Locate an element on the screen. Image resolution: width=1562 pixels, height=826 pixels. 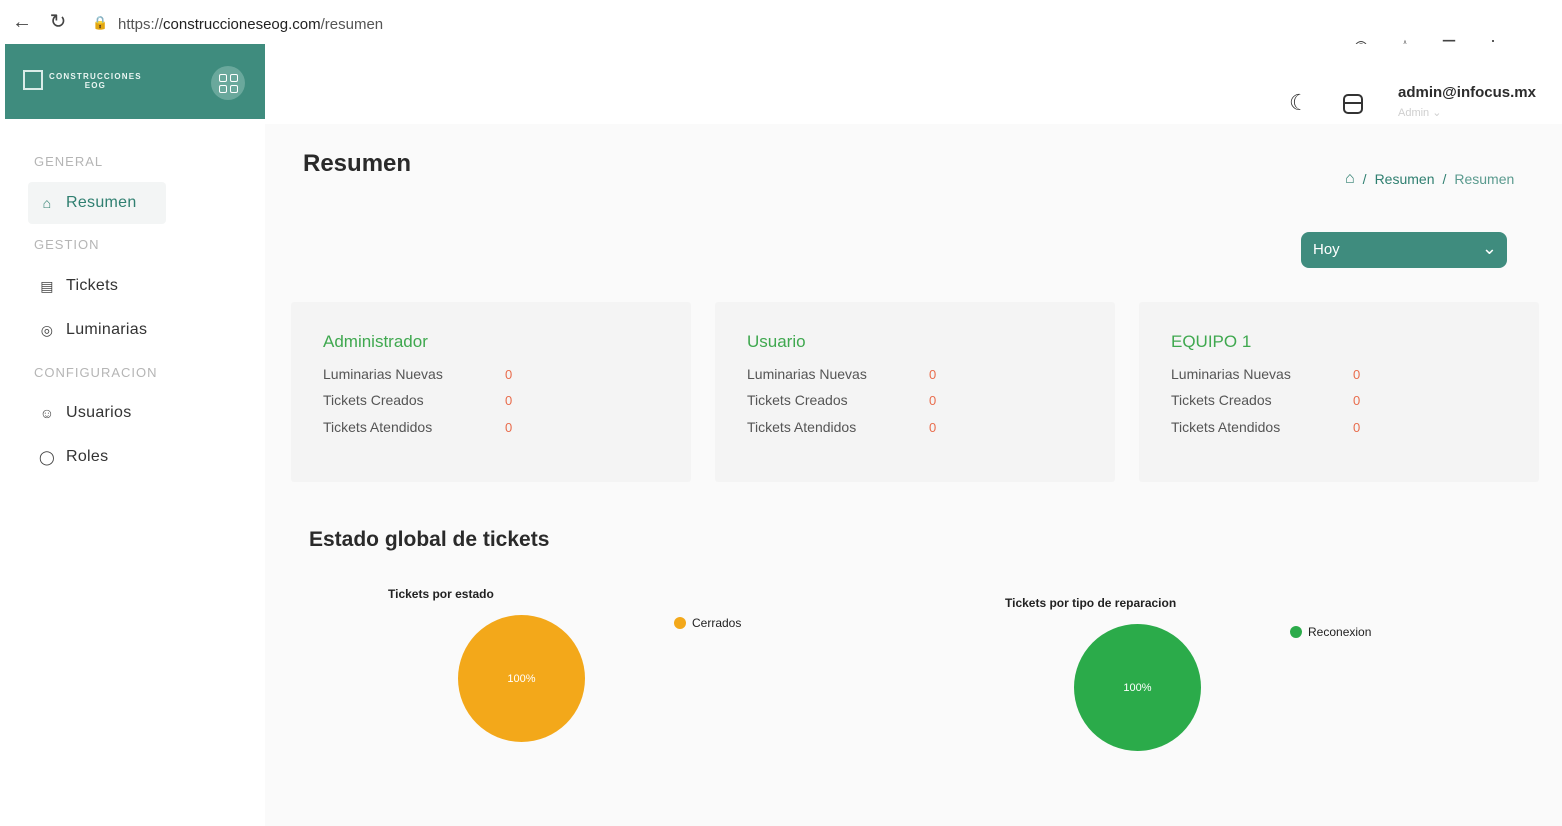
breadcrumb-item: Resumen is located at coordinates (1405, 179).